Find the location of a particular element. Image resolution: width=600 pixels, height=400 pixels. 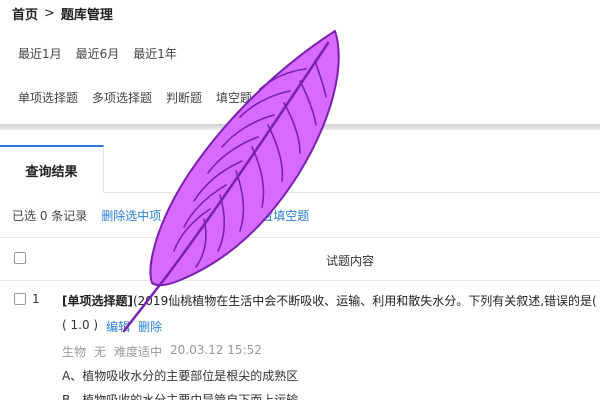

time-filter-row: 最近1月 最近6月 最近1年 is located at coordinates (97, 53).